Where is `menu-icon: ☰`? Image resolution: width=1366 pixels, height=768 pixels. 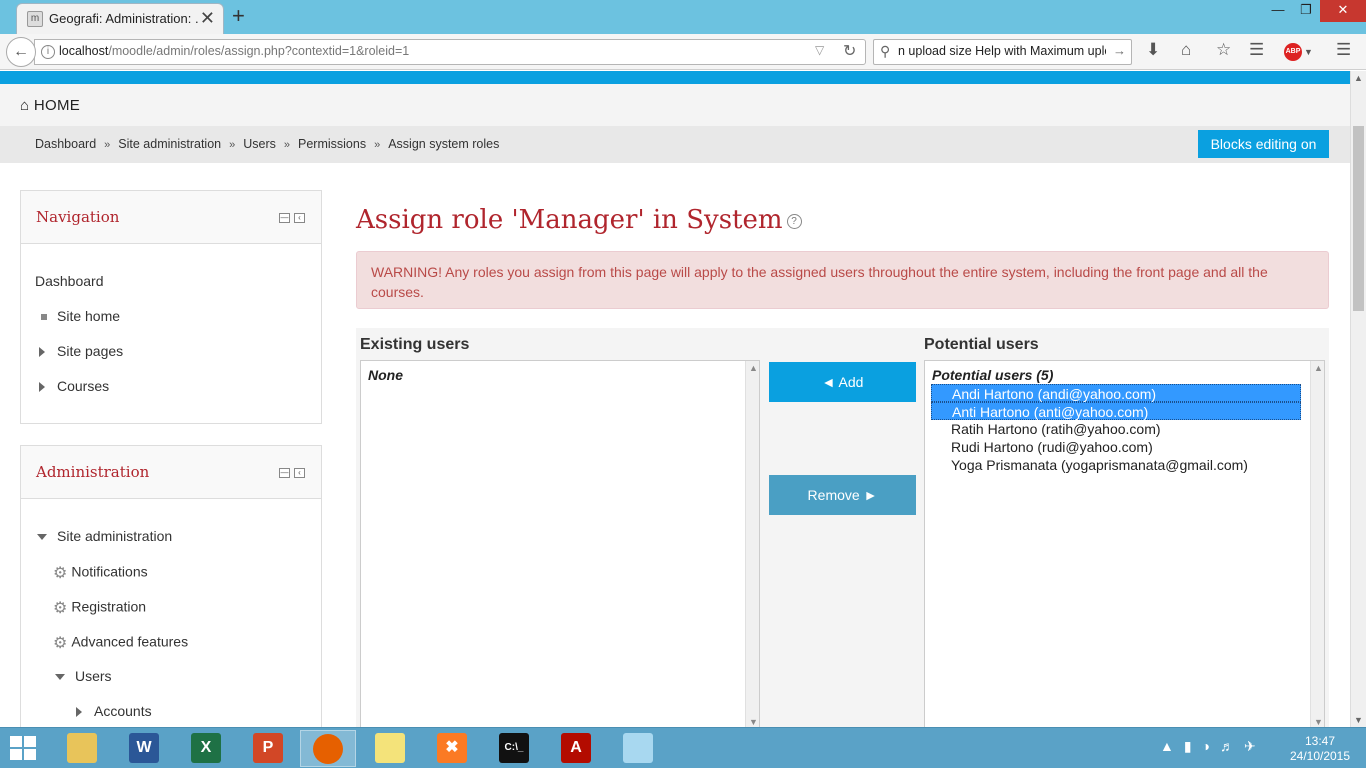
menu-icon: ☰ is located at coordinates (1343, 50).